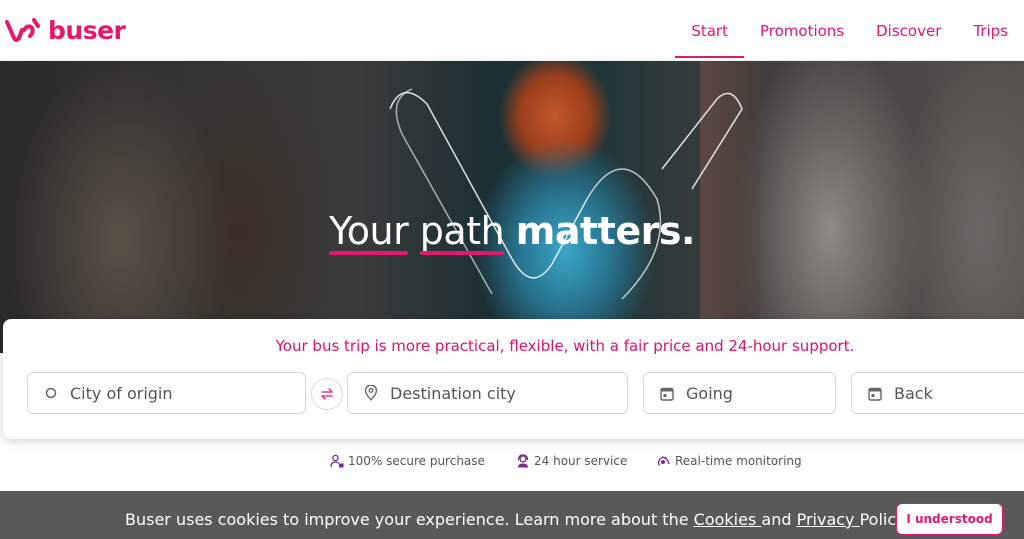 The width and height of the screenshot is (1024, 539). Describe the element at coordinates (371, 393) in the screenshot. I see `location-pin-icon` at that location.